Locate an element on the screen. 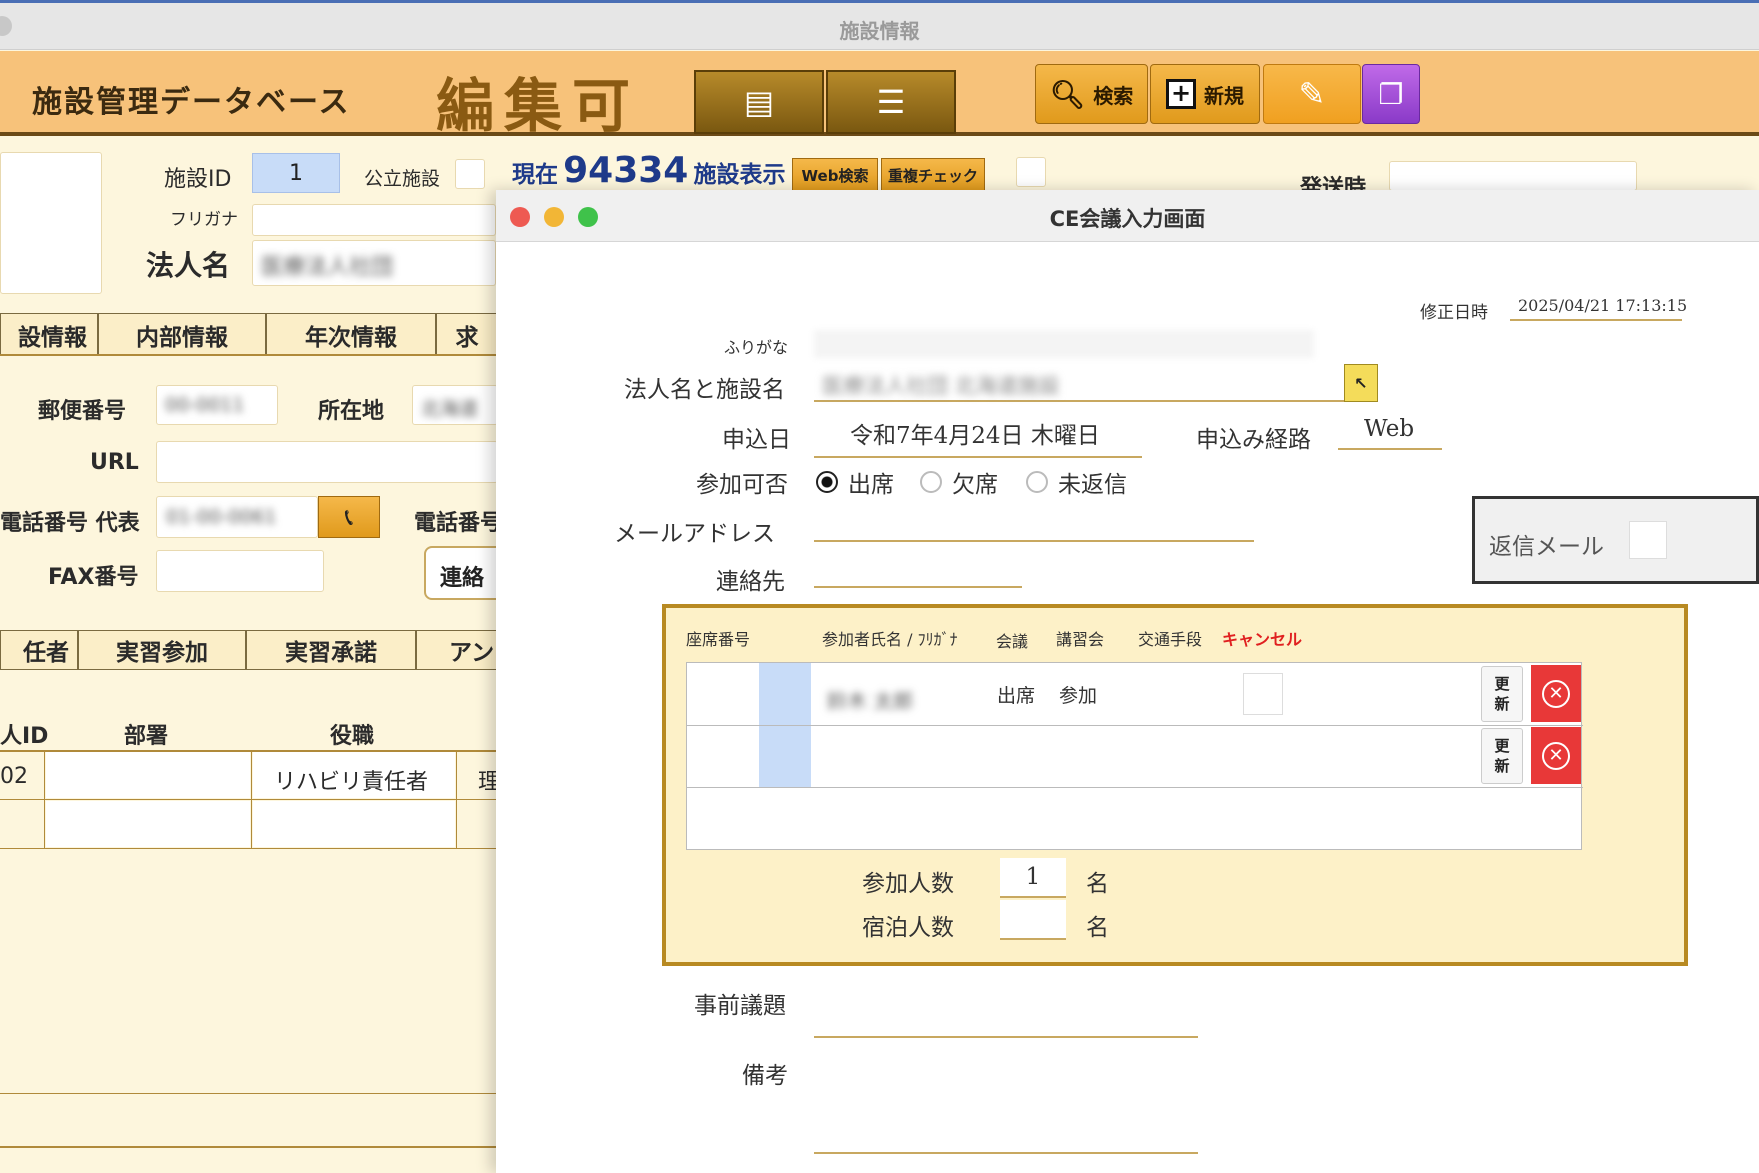  app-header: 施設管理データベース 編集可 ▤ ☰ 🔍︎ 検索 + 新規 ✎ ❐ is located at coordinates (879, 95).